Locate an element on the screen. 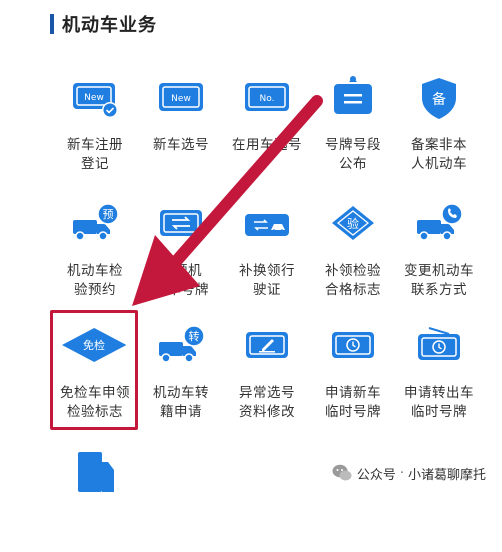 The image size is (502, 552). tile-abnormal-plate-edit: 异常选号 资料修改 is located at coordinates (267, 373).